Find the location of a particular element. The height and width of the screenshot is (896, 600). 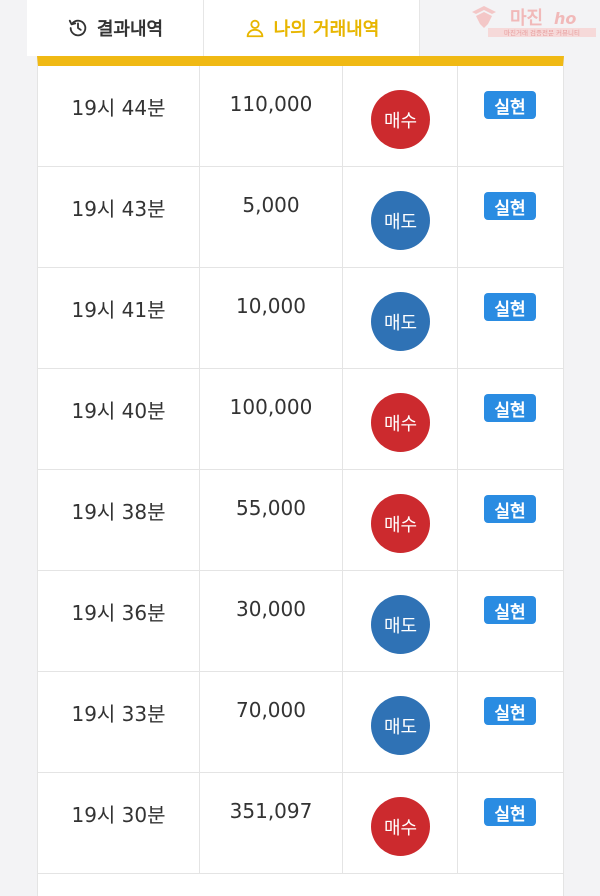

time-cell: 19시 36분 is located at coordinates (119, 621).